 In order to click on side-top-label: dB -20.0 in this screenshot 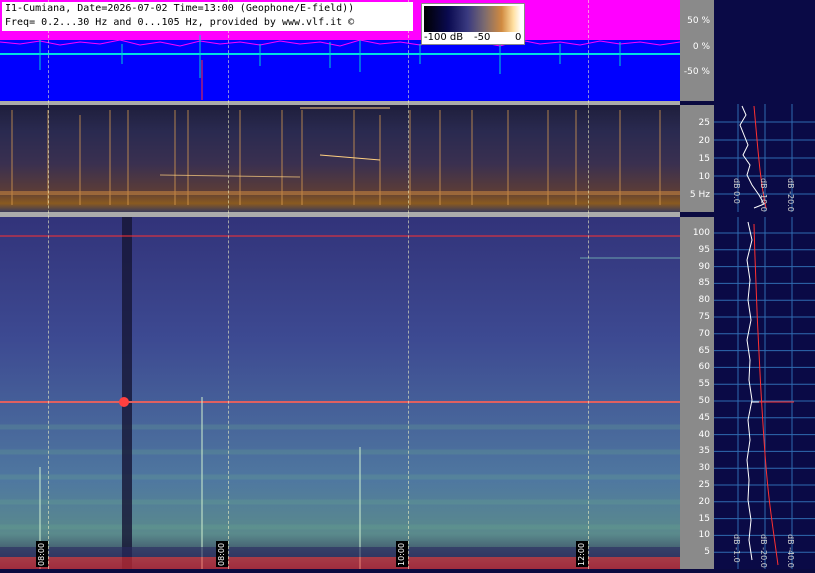, I will do `click(790, 195)`.